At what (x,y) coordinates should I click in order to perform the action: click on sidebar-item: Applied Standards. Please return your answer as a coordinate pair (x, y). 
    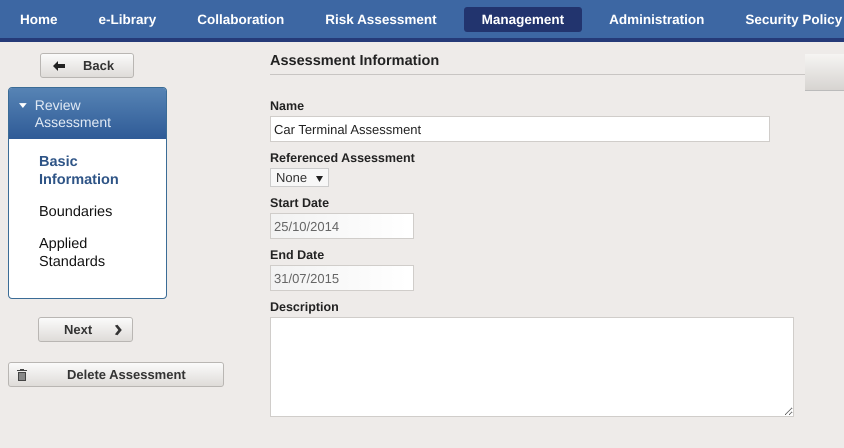
    Looking at the image, I should click on (87, 253).